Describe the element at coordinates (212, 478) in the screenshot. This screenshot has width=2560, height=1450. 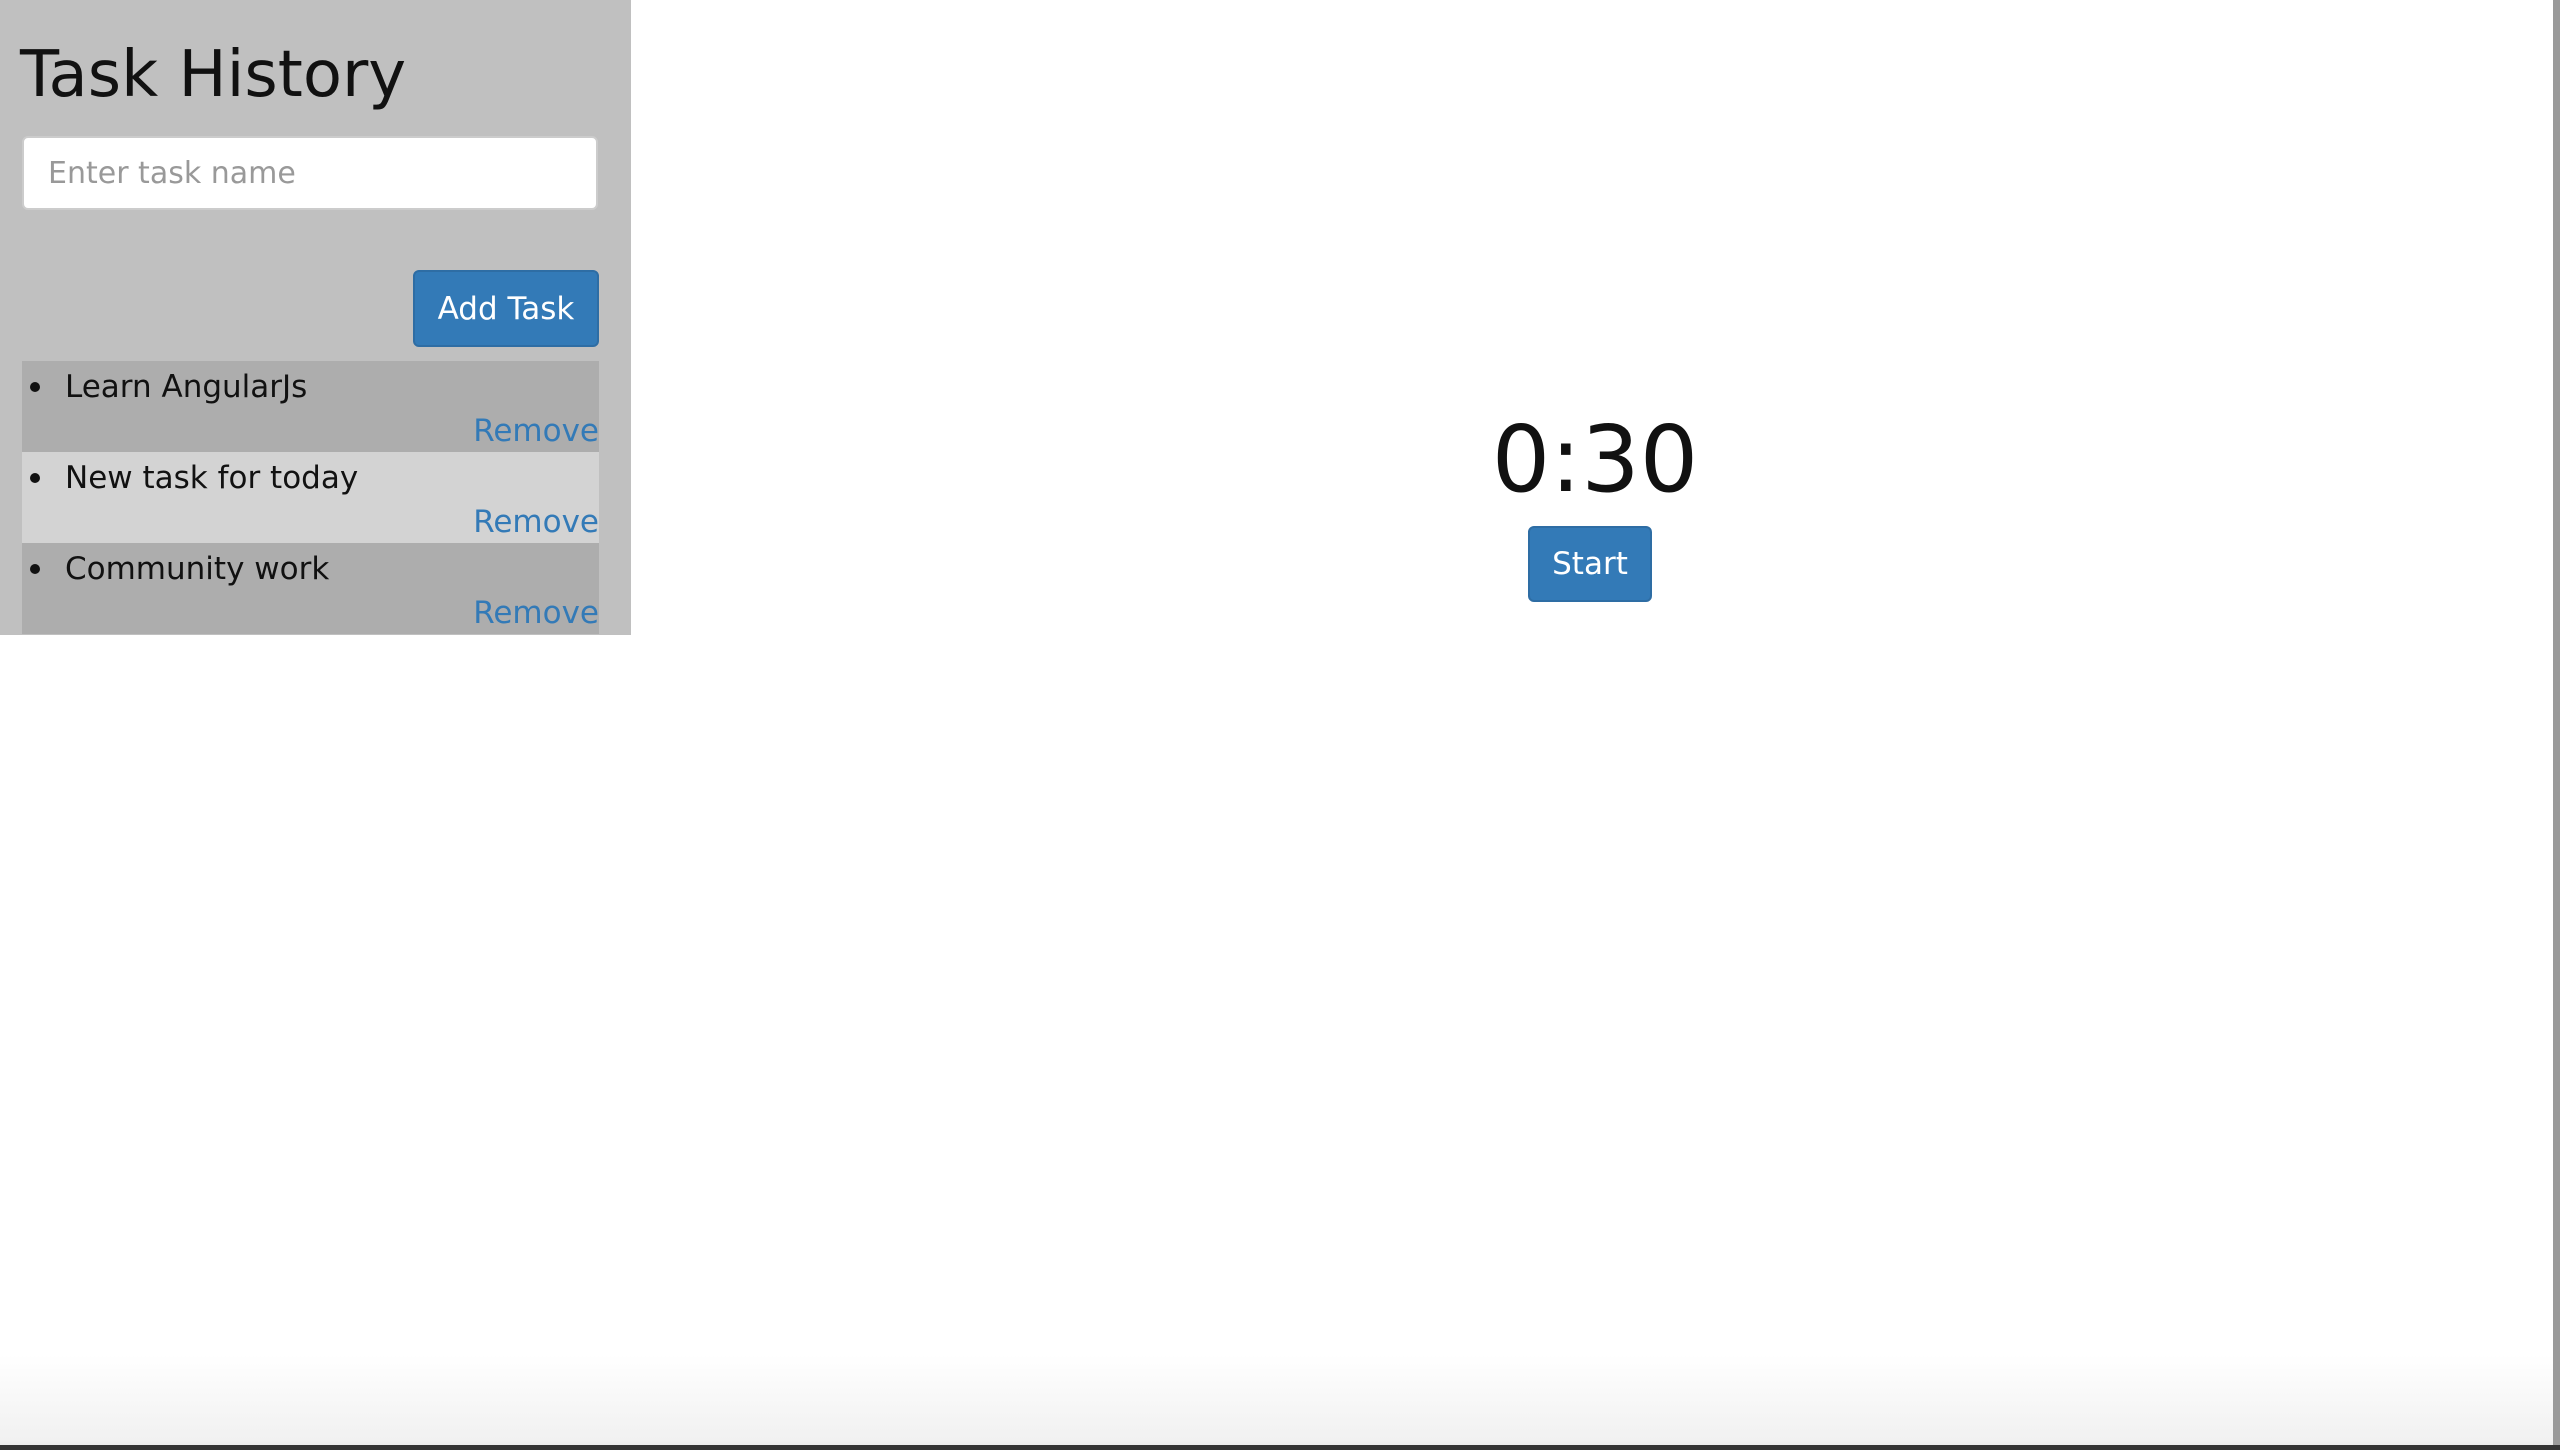
I see `task-name: New task for today` at that location.